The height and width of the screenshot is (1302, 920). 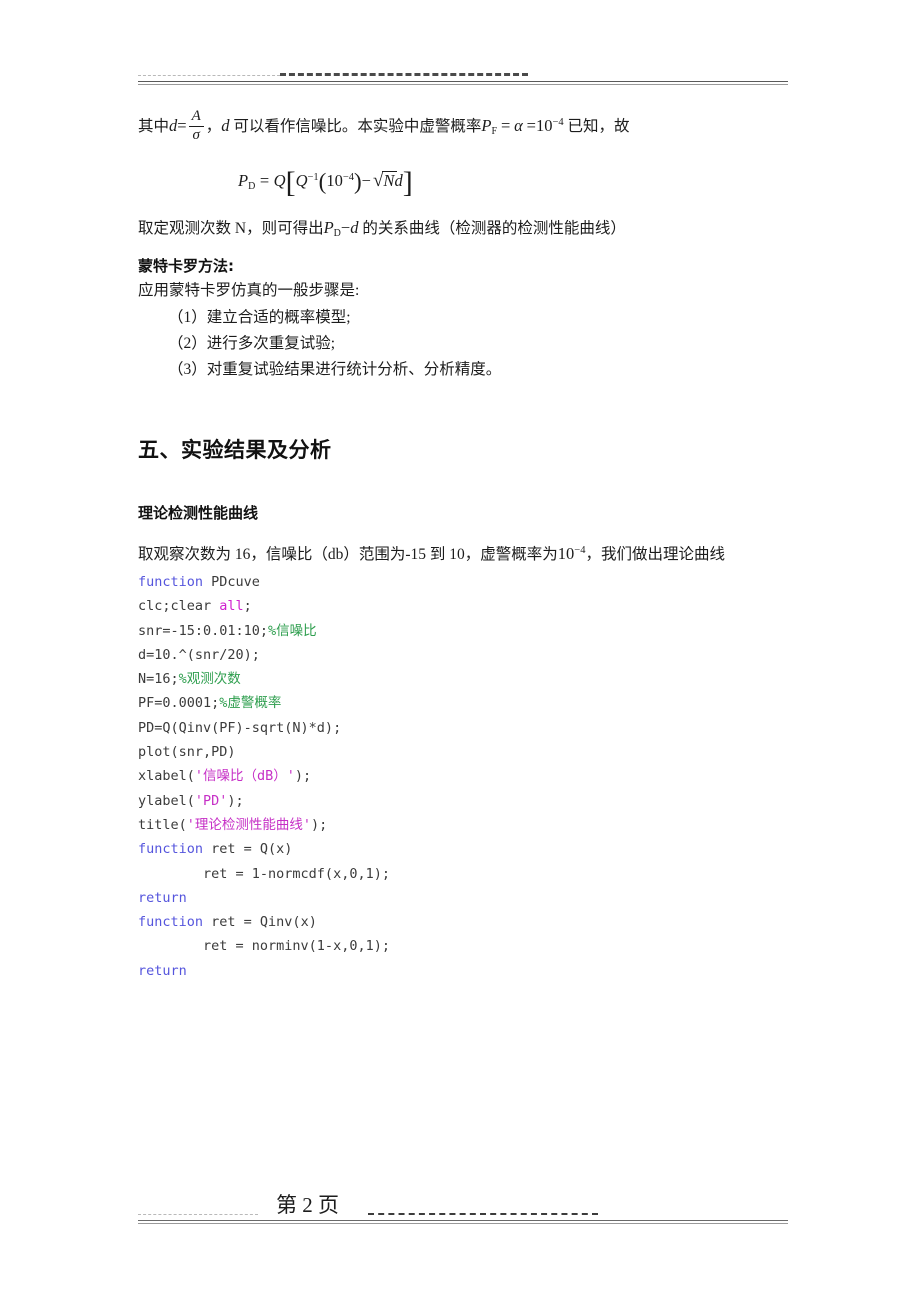 What do you see at coordinates (334, 180) in the screenshot?
I see `eq-ten: 10` at bounding box center [334, 180].